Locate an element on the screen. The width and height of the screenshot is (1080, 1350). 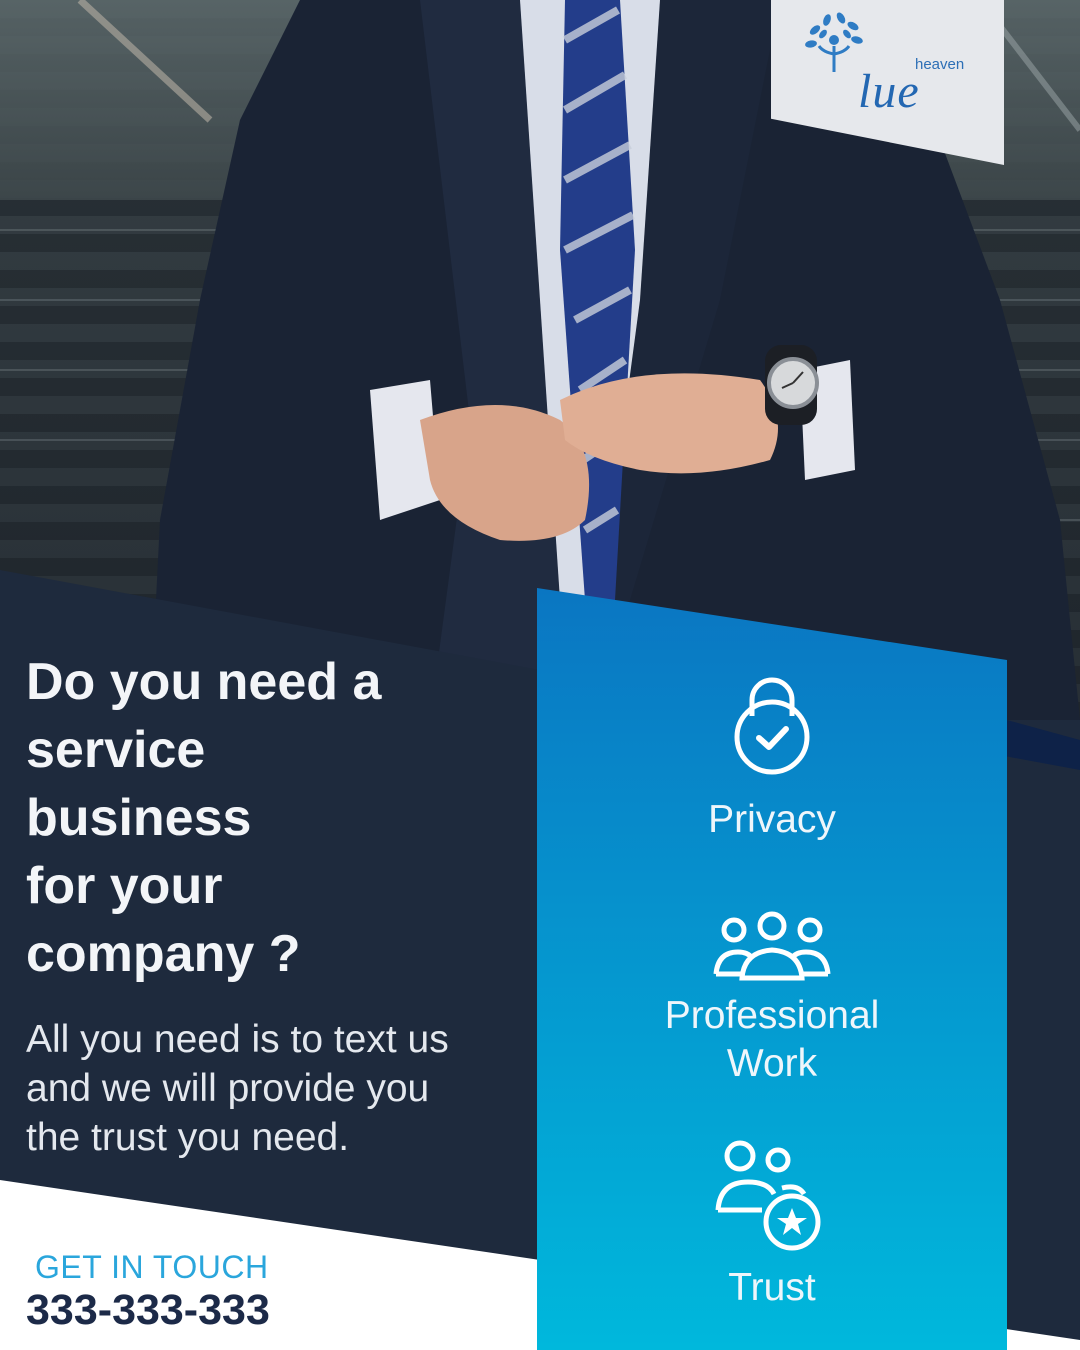
team-icon is located at coordinates (772, 946).